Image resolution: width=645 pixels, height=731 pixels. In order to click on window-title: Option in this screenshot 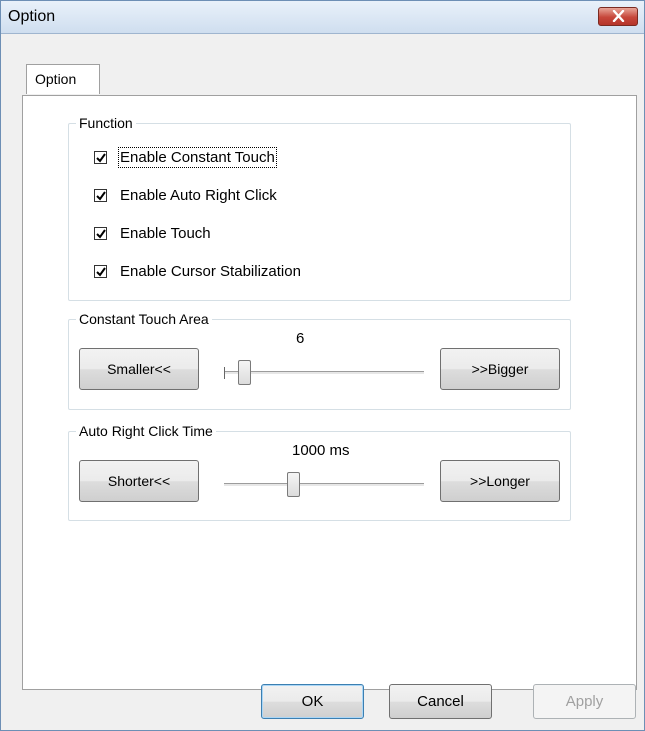, I will do `click(32, 16)`.